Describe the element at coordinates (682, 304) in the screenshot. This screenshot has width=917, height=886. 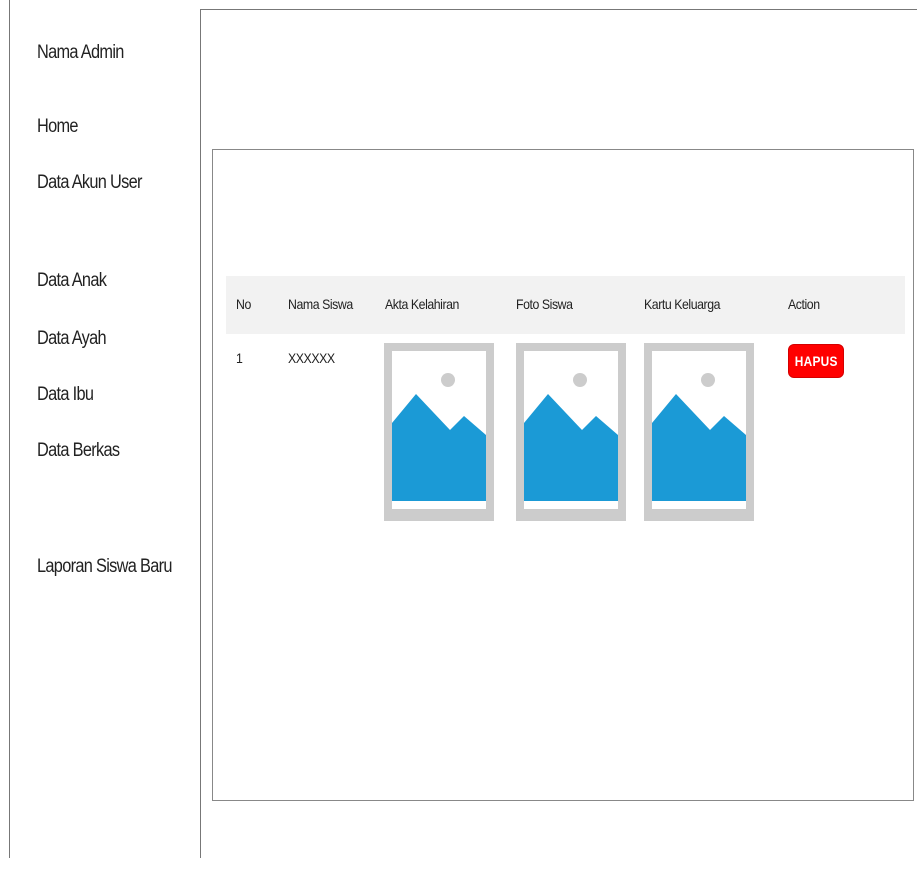
I see `column-header-kartu-keluarga: Kartu Keluarga` at that location.